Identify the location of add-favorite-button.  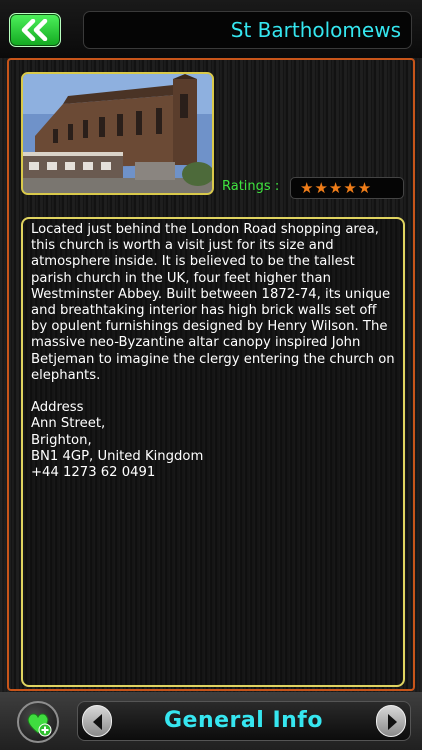
(38, 722).